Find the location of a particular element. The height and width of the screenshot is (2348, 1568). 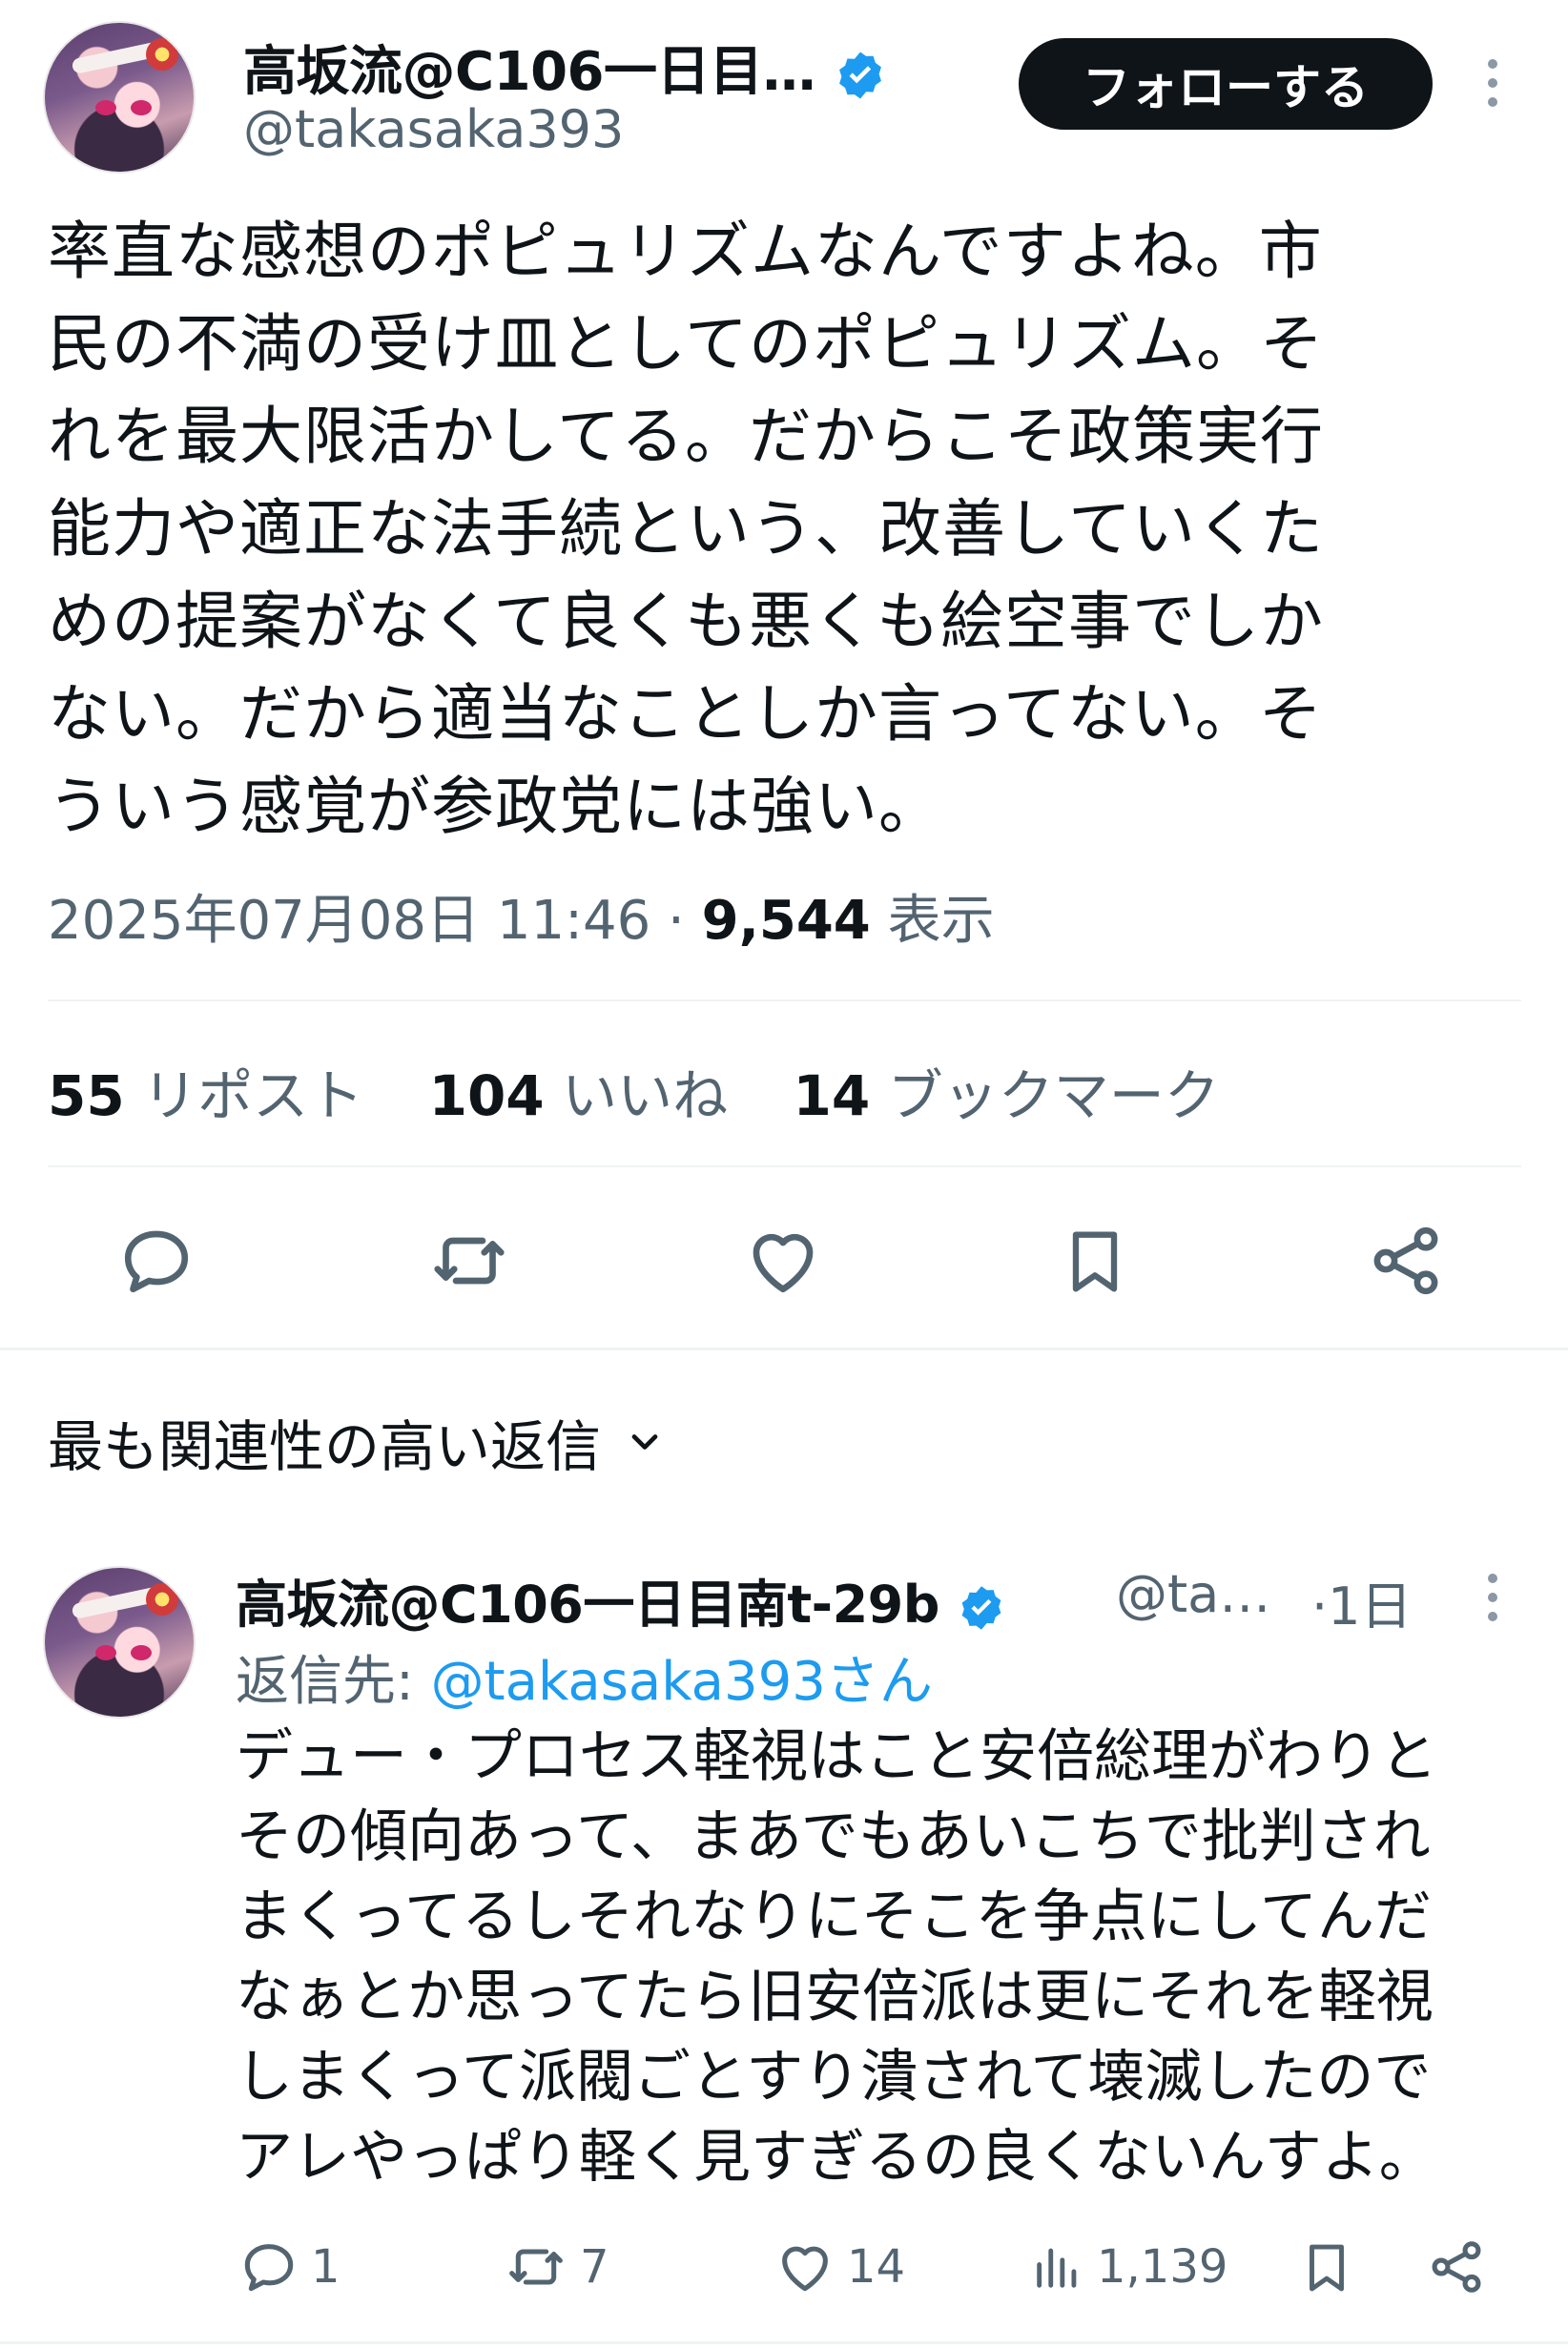

bookmark-button is located at coordinates (1095, 1262).